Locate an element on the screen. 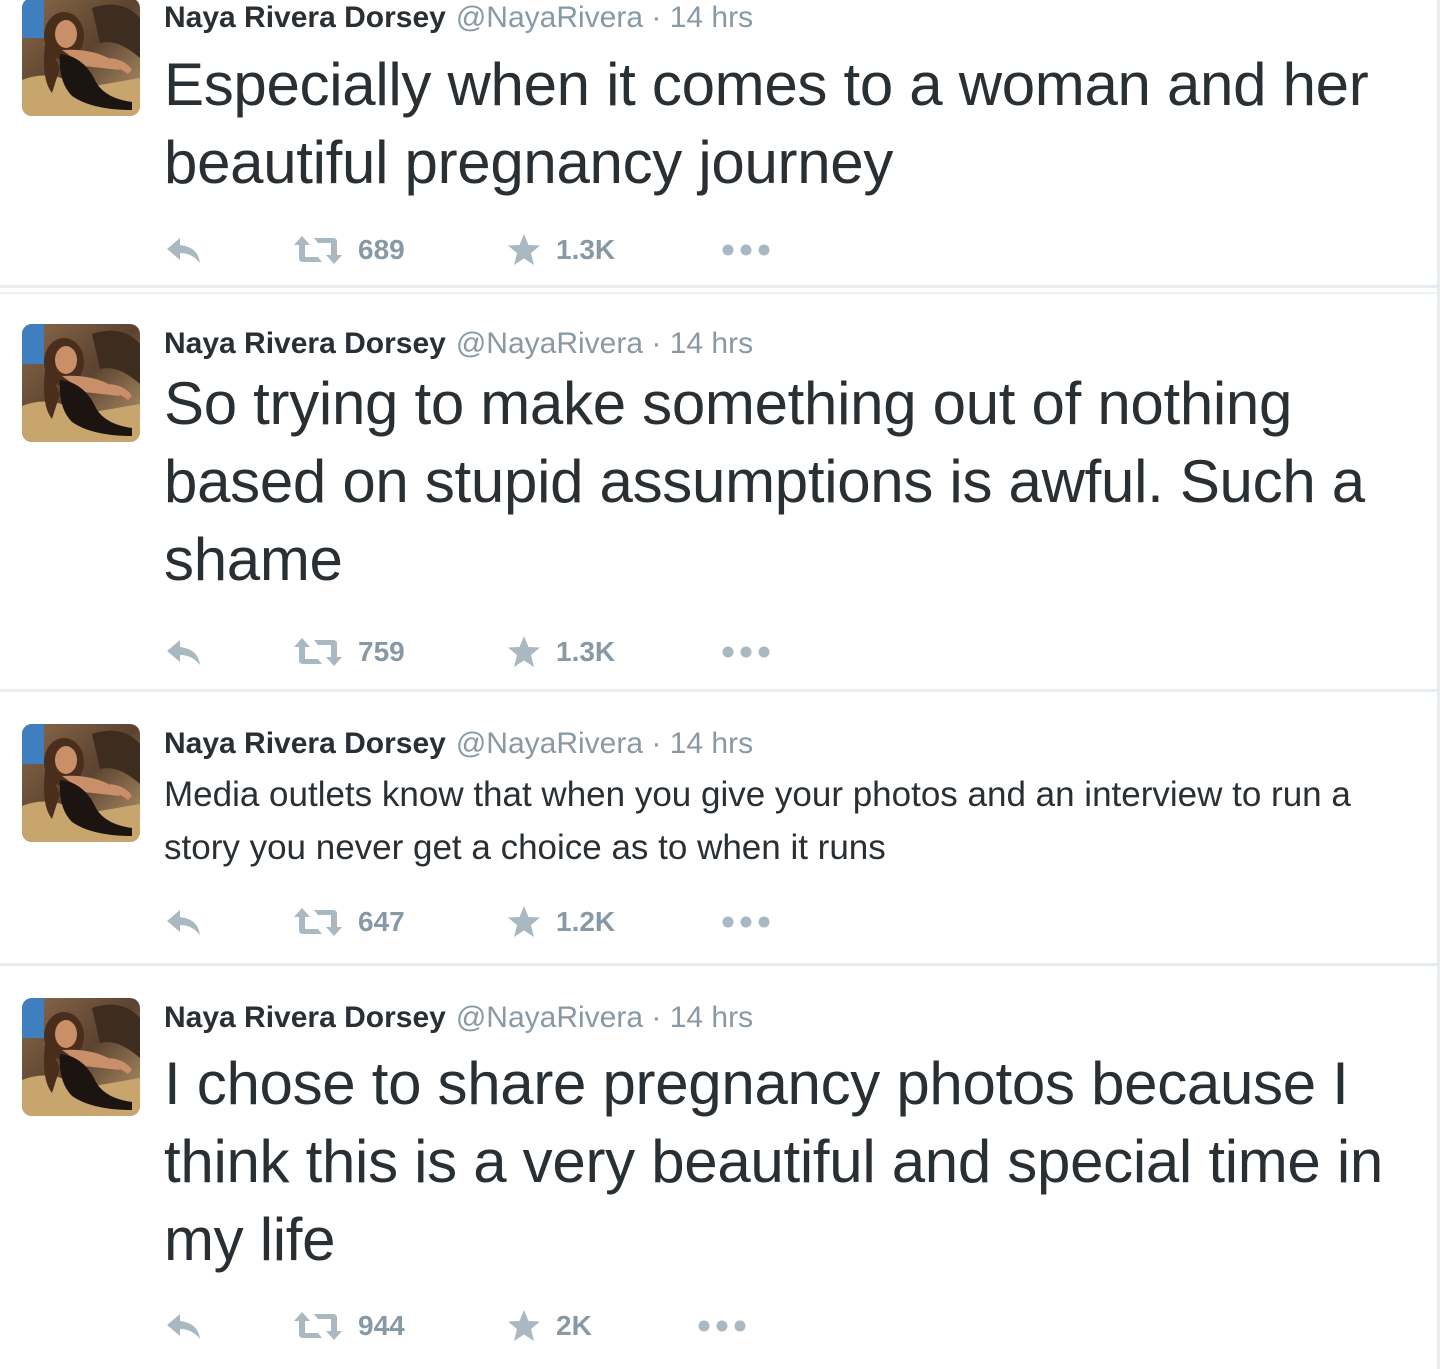 The height and width of the screenshot is (1369, 1440). tweet-actions: 647 1.2K is located at coordinates (514, 922).